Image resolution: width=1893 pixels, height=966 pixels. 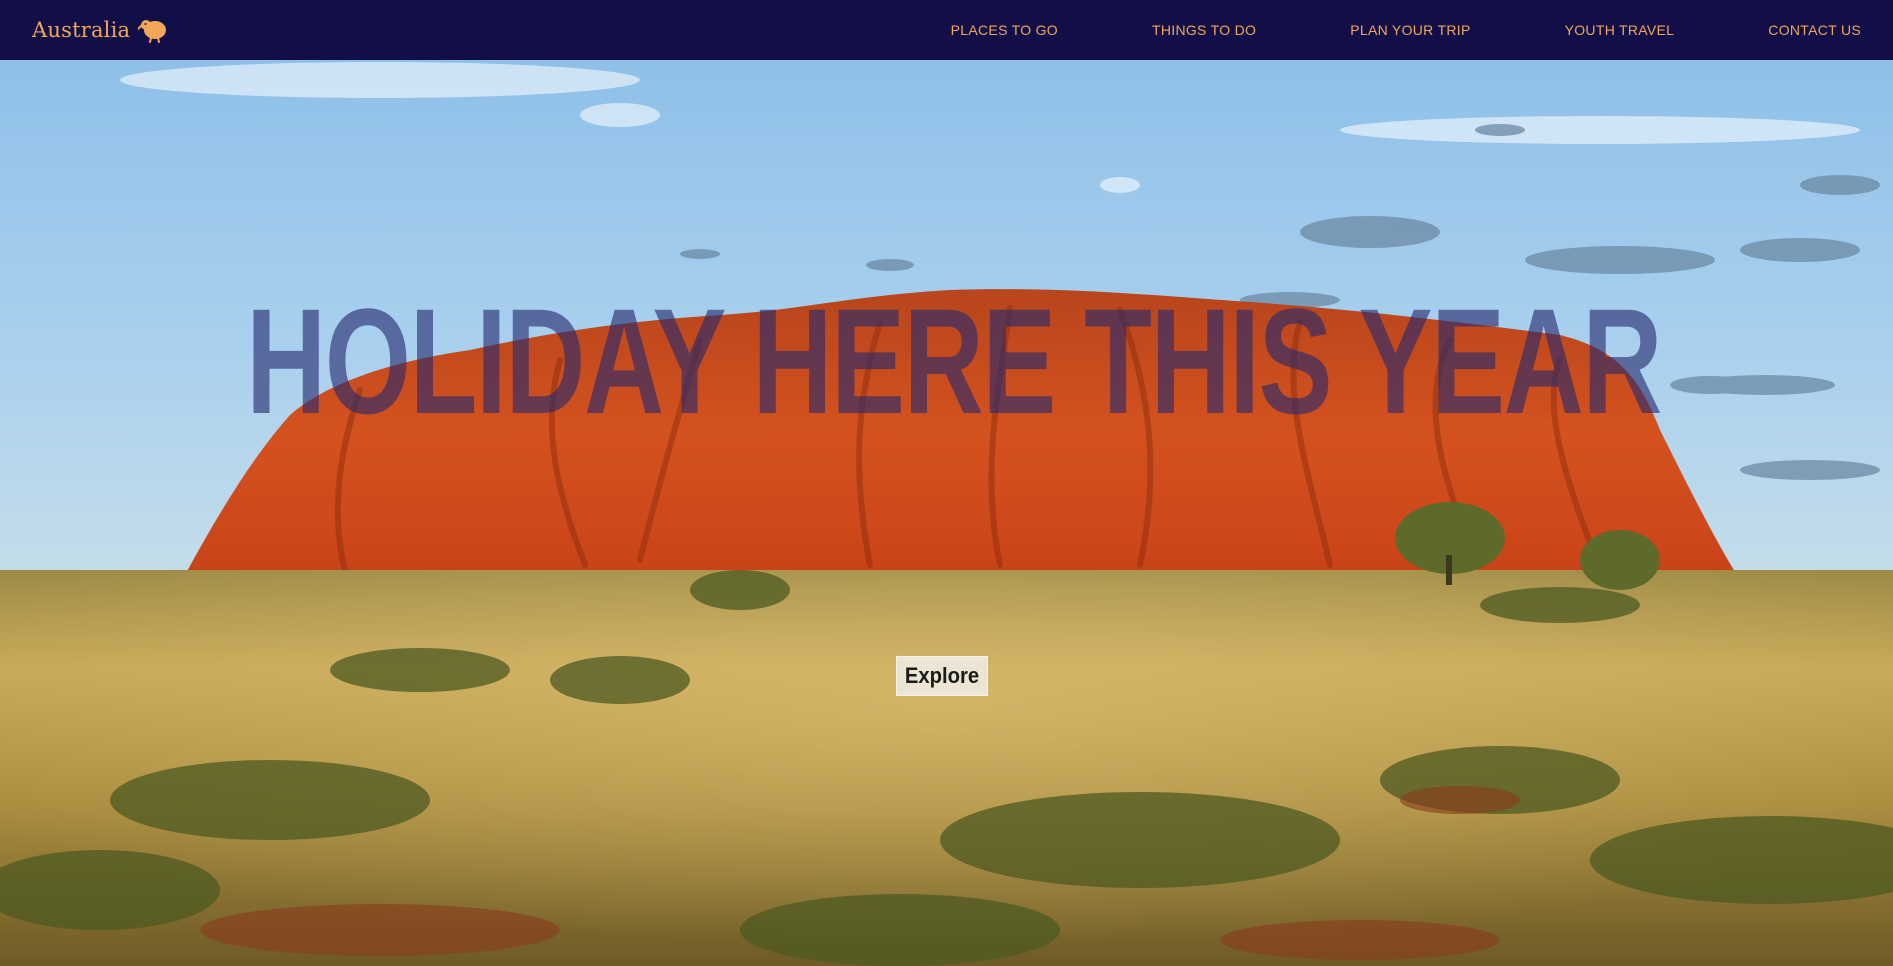 I want to click on kiwi-bird-icon, so click(x=152, y=31).